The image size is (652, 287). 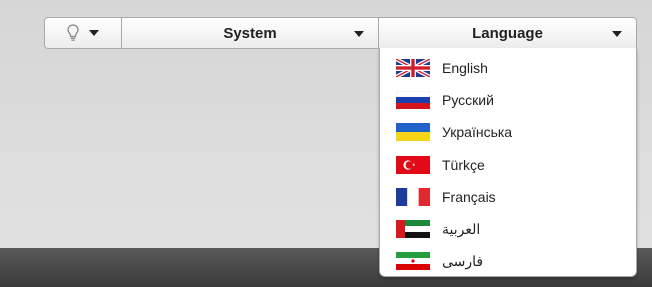 I want to click on language-menu-button: Language, so click(x=508, y=33).